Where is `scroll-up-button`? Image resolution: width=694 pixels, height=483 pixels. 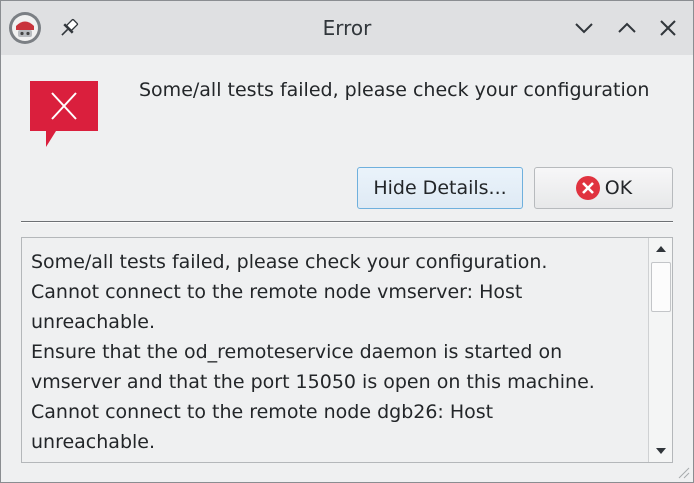
scroll-up-button is located at coordinates (660, 249).